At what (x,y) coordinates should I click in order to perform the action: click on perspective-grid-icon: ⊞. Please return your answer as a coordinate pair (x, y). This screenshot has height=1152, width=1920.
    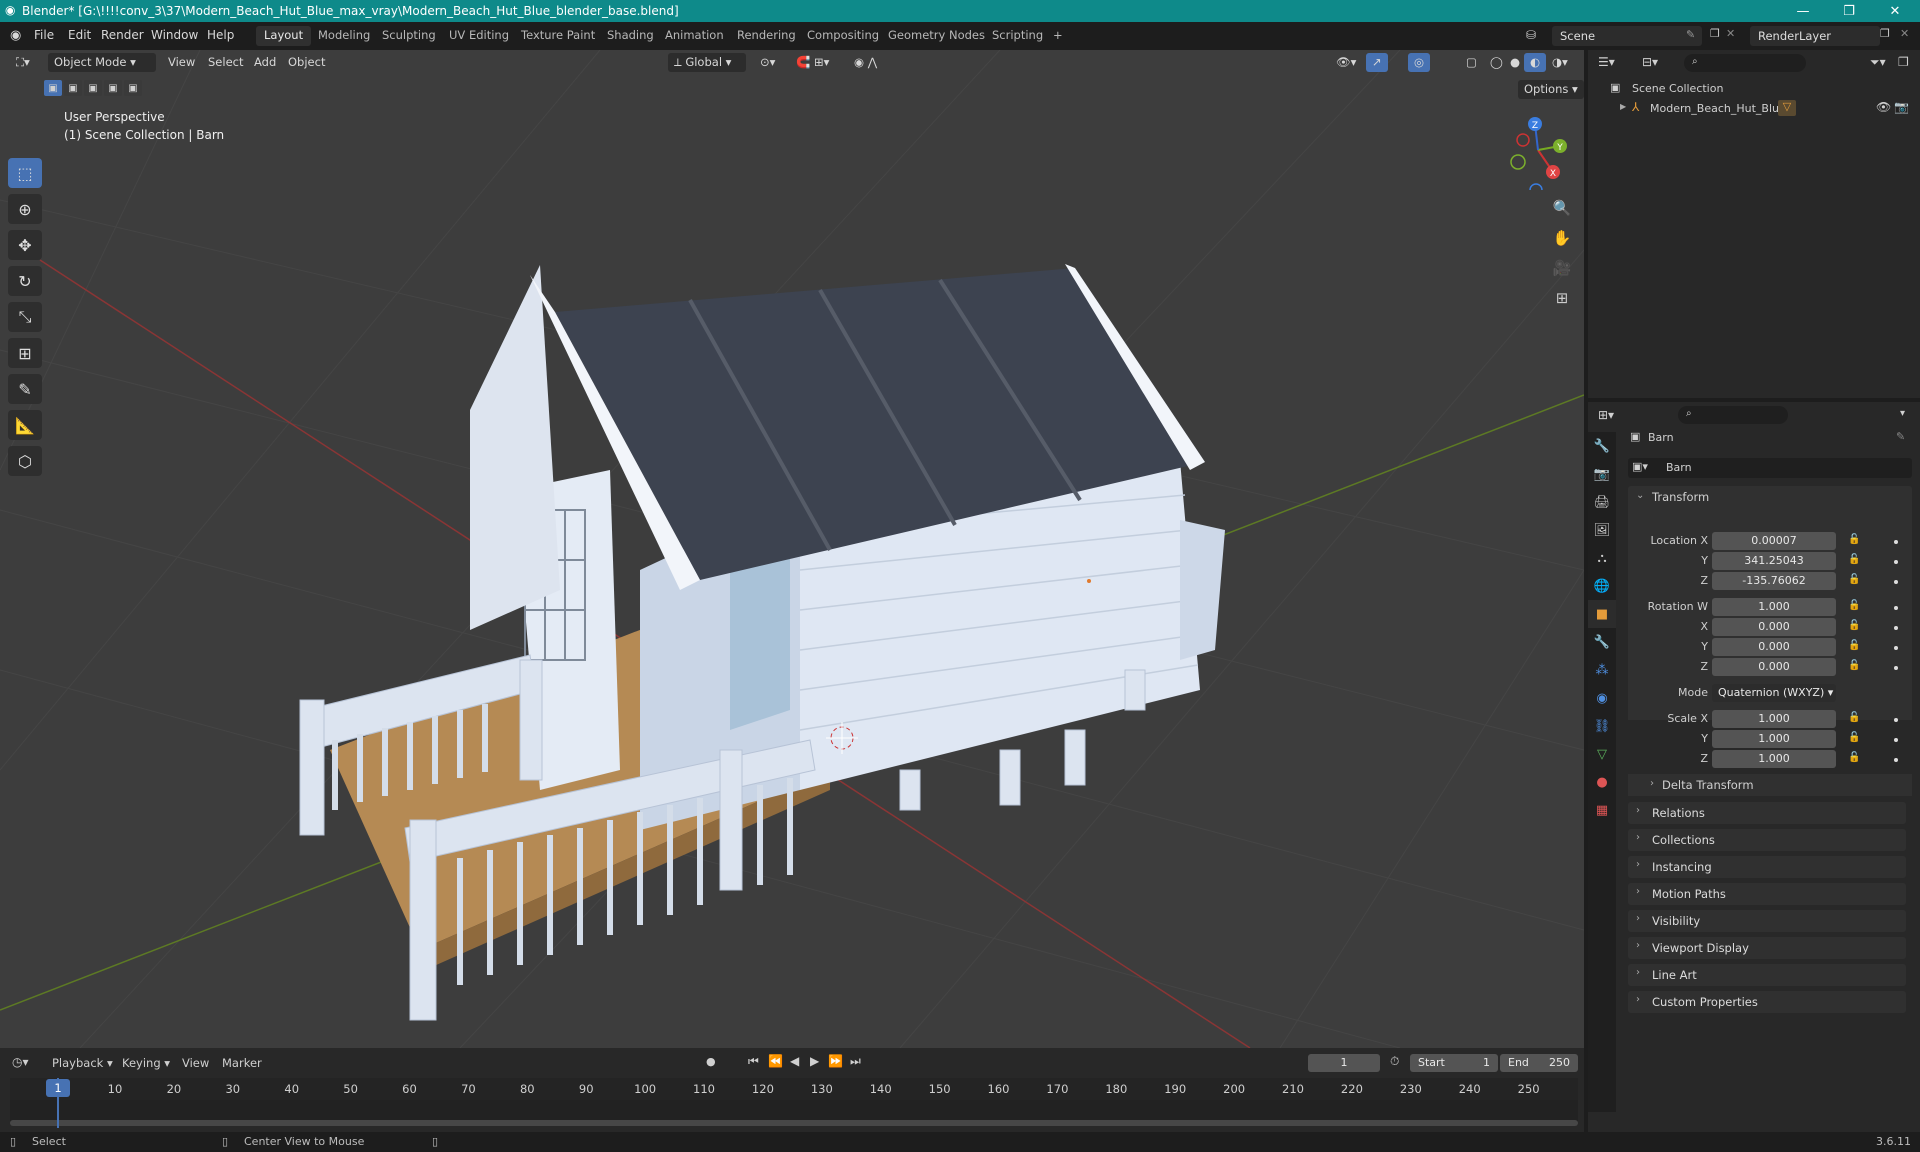
    Looking at the image, I should click on (1562, 298).